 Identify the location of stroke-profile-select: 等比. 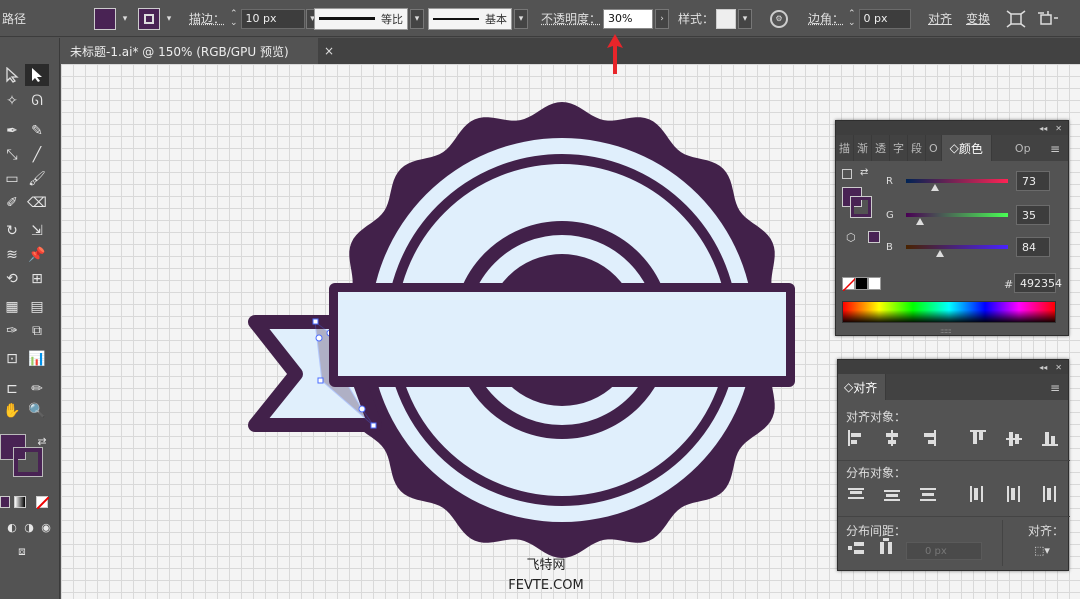
(361, 18).